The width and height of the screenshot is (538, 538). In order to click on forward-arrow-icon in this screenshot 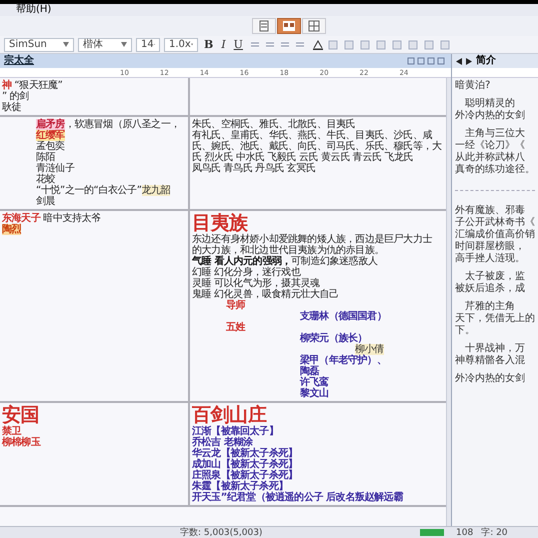, I will do `click(469, 61)`.